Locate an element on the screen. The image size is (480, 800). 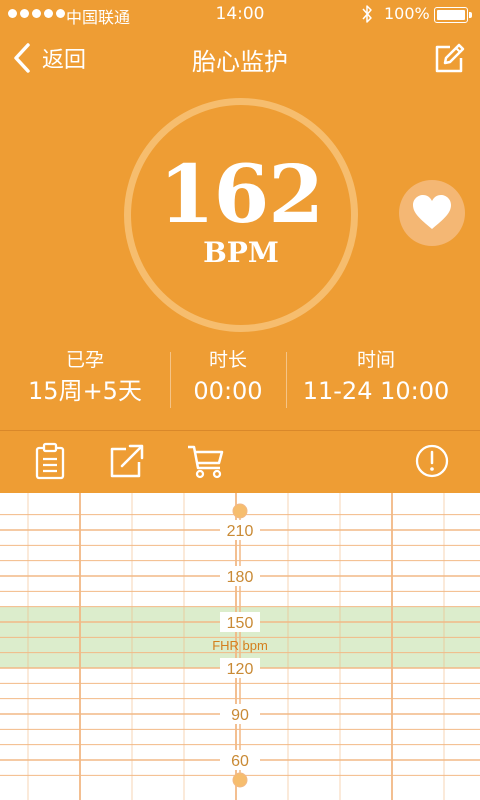
back-label: 返回 is located at coordinates (64, 60).